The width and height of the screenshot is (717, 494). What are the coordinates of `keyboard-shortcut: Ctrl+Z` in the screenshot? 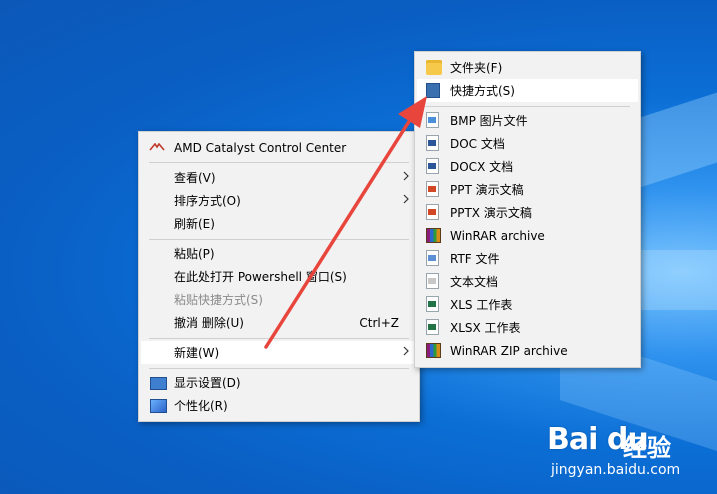 It's located at (379, 322).